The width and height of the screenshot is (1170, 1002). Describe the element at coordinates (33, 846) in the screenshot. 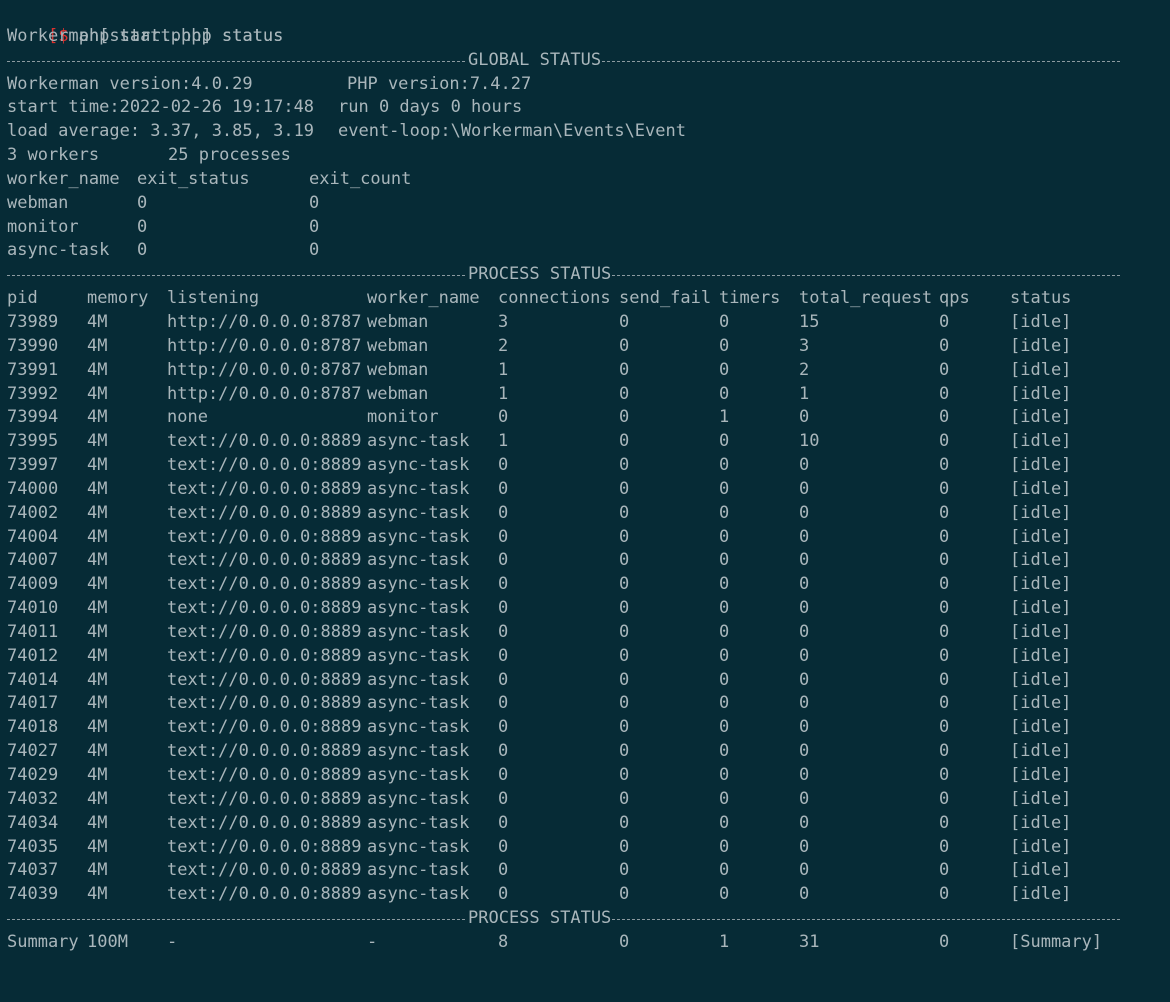

I see `pid-cell: 74035` at that location.